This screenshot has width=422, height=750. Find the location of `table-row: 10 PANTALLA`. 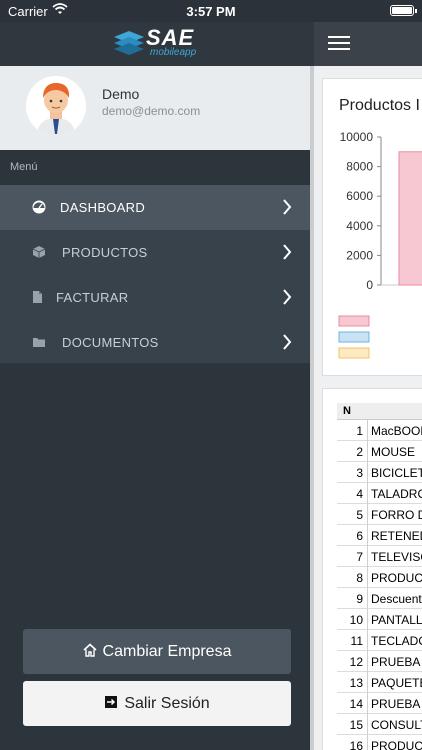

table-row: 10 PANTALLA is located at coordinates (379, 619).